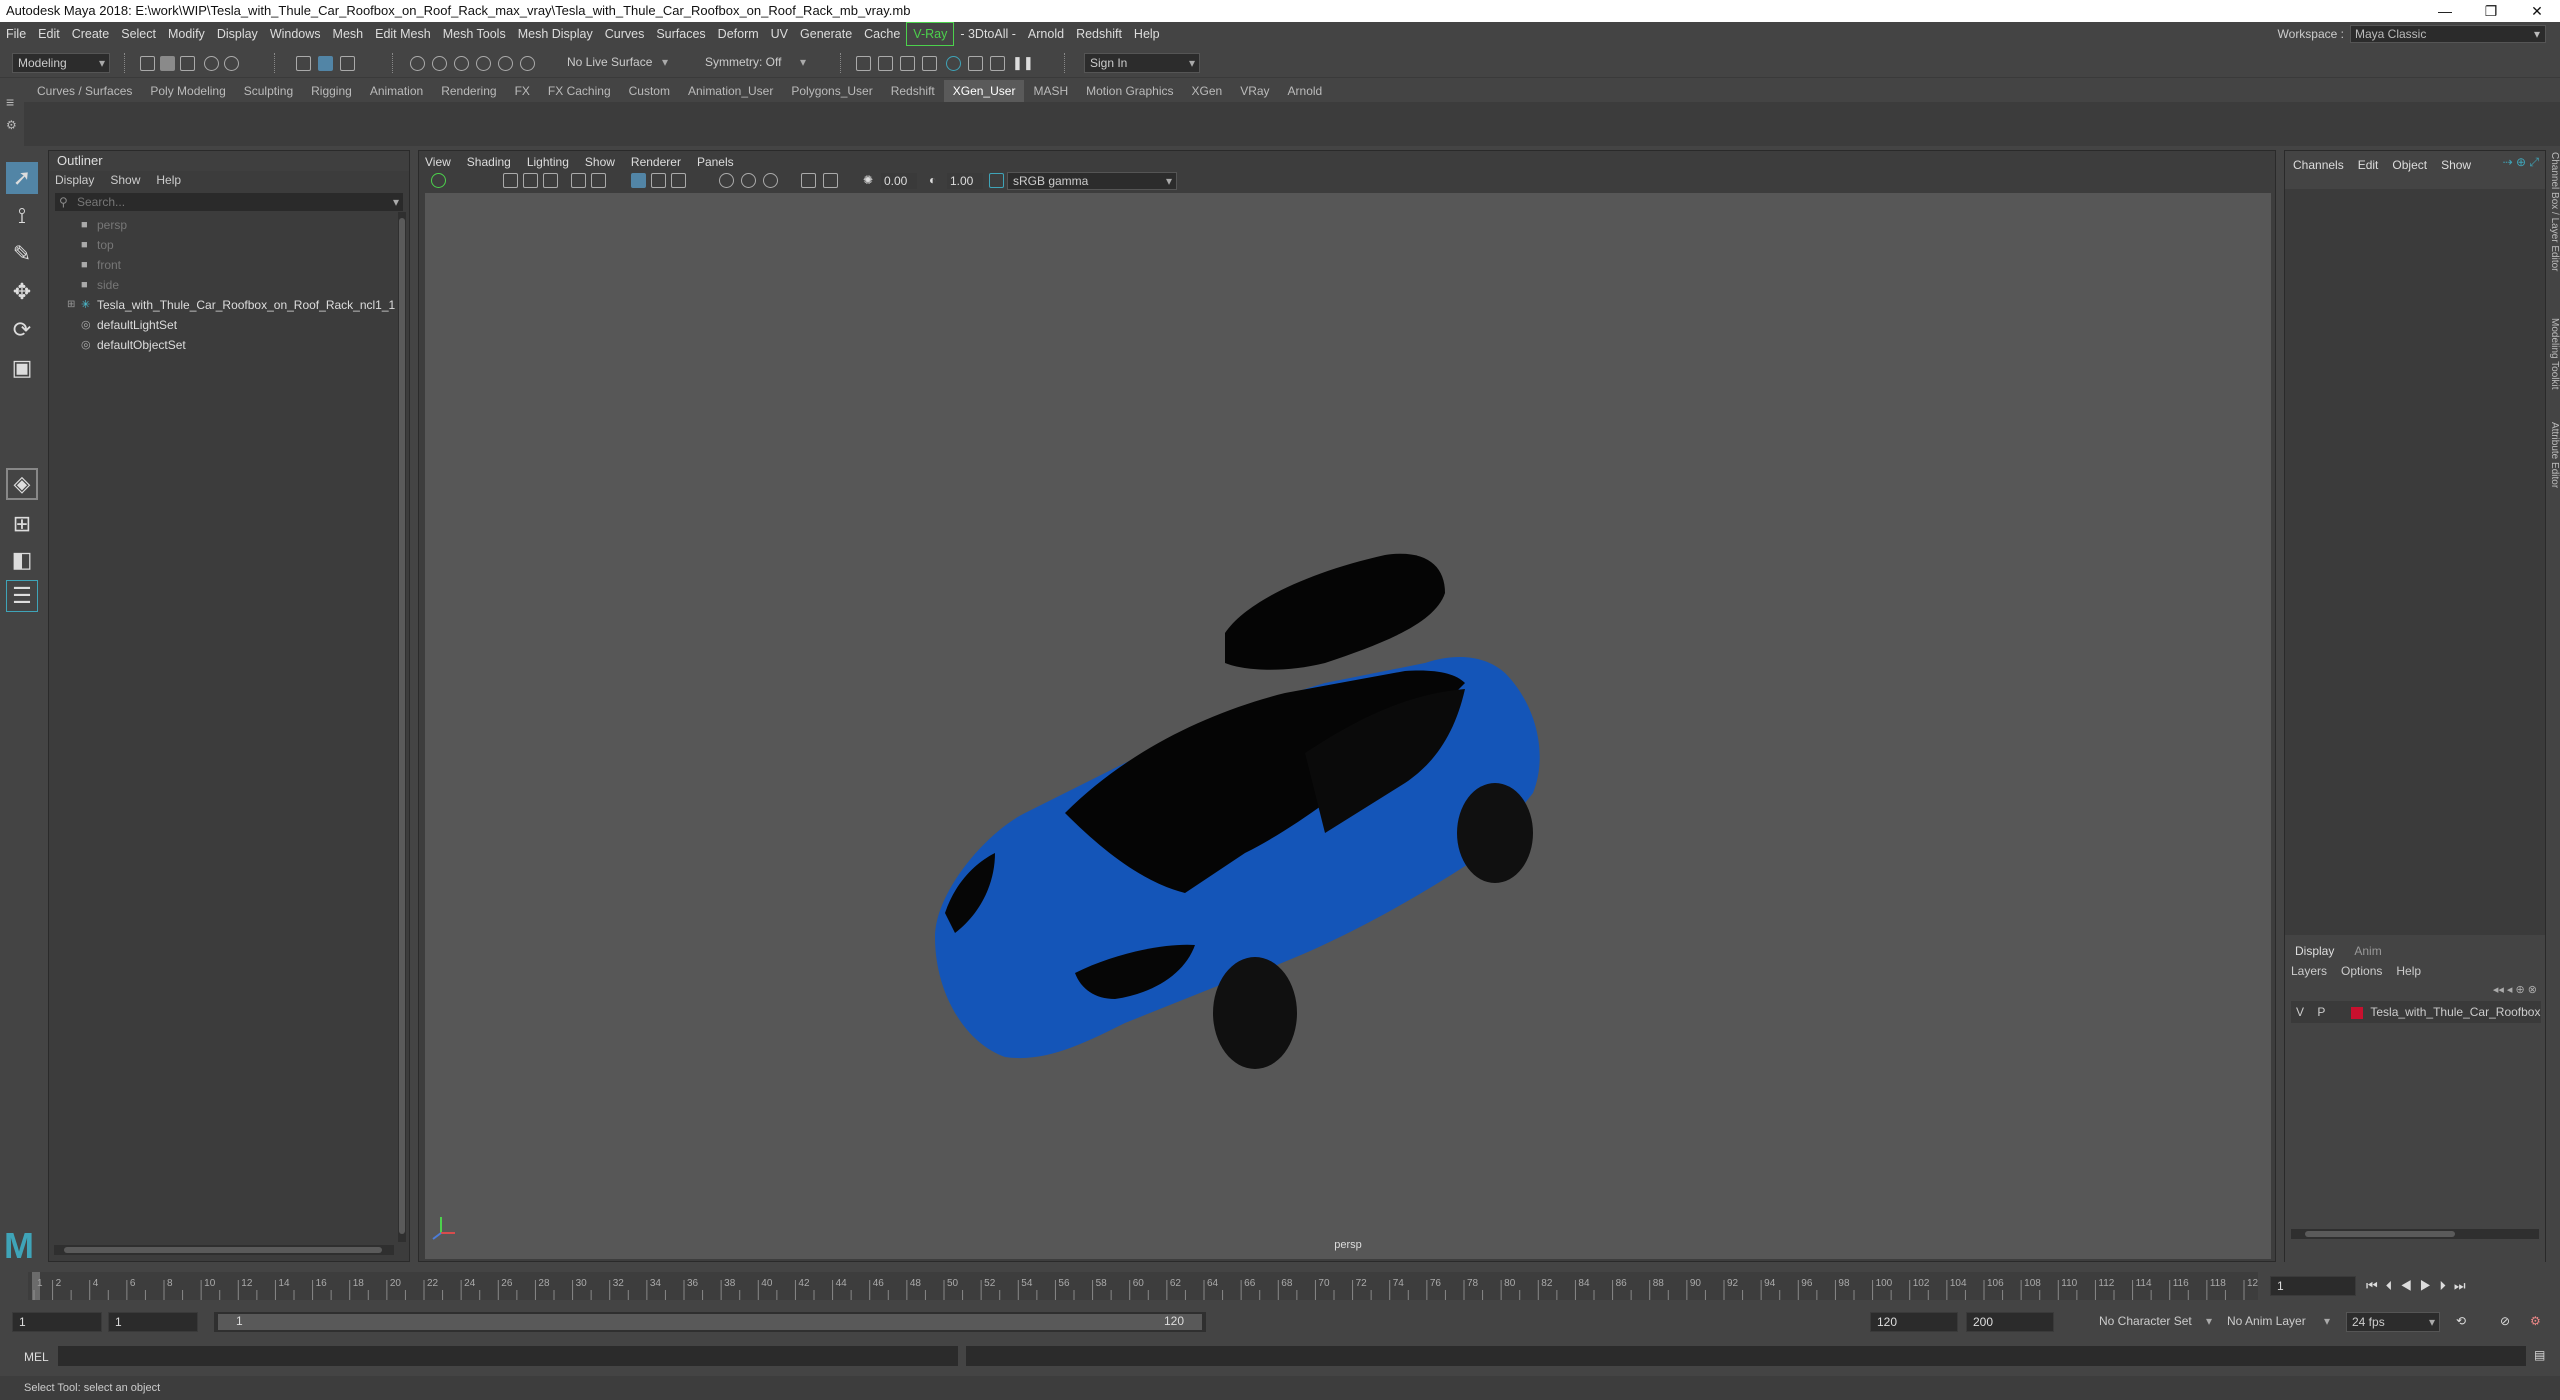 Image resolution: width=2560 pixels, height=1400 pixels. Describe the element at coordinates (748, 180) in the screenshot. I see `shadows-icon` at that location.